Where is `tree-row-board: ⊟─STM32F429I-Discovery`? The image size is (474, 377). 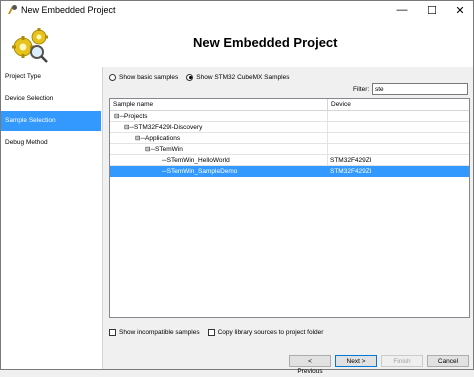 tree-row-board: ⊟─STM32F429I-Discovery is located at coordinates (289, 127).